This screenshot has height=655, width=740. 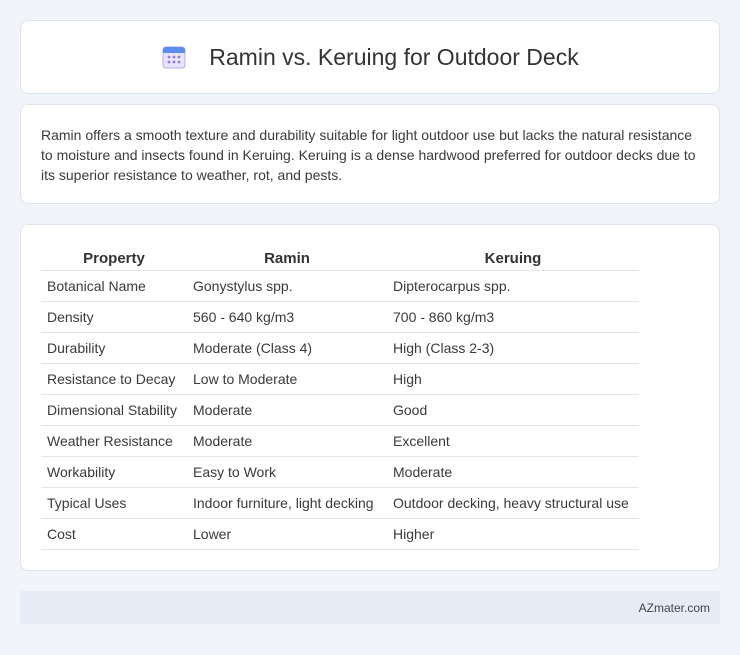 I want to click on header-property: Property, so click(x=114, y=258).